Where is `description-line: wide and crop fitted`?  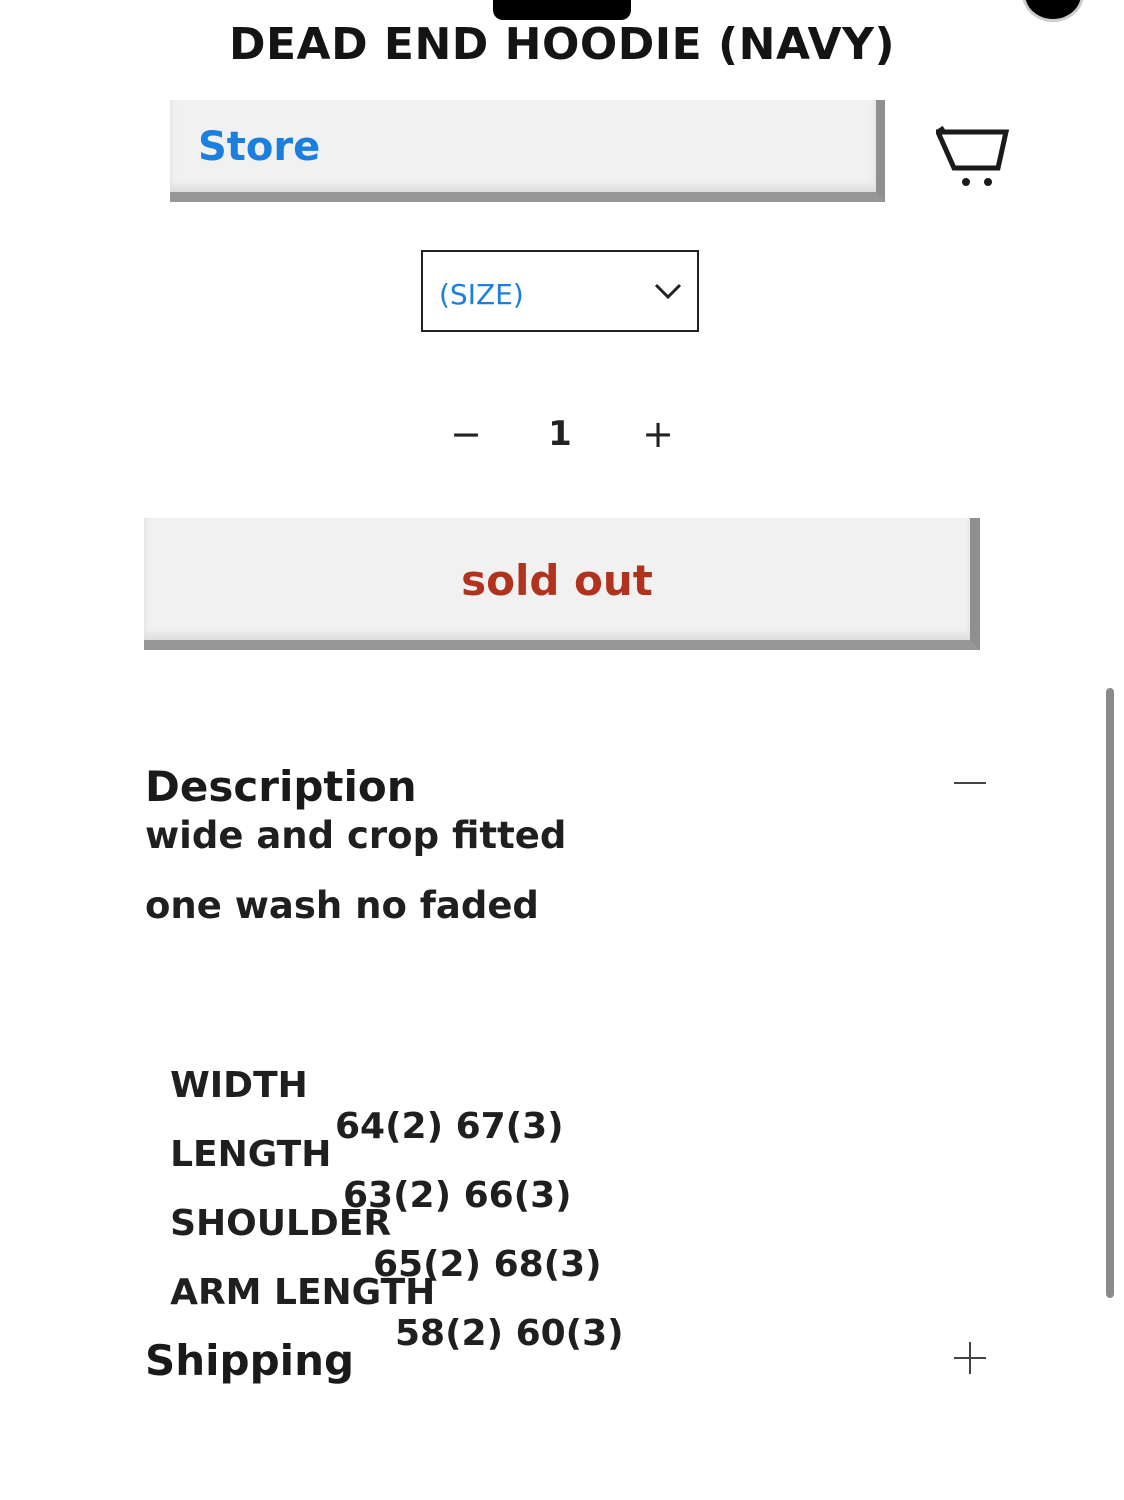
description-line: wide and crop fitted is located at coordinates (356, 835).